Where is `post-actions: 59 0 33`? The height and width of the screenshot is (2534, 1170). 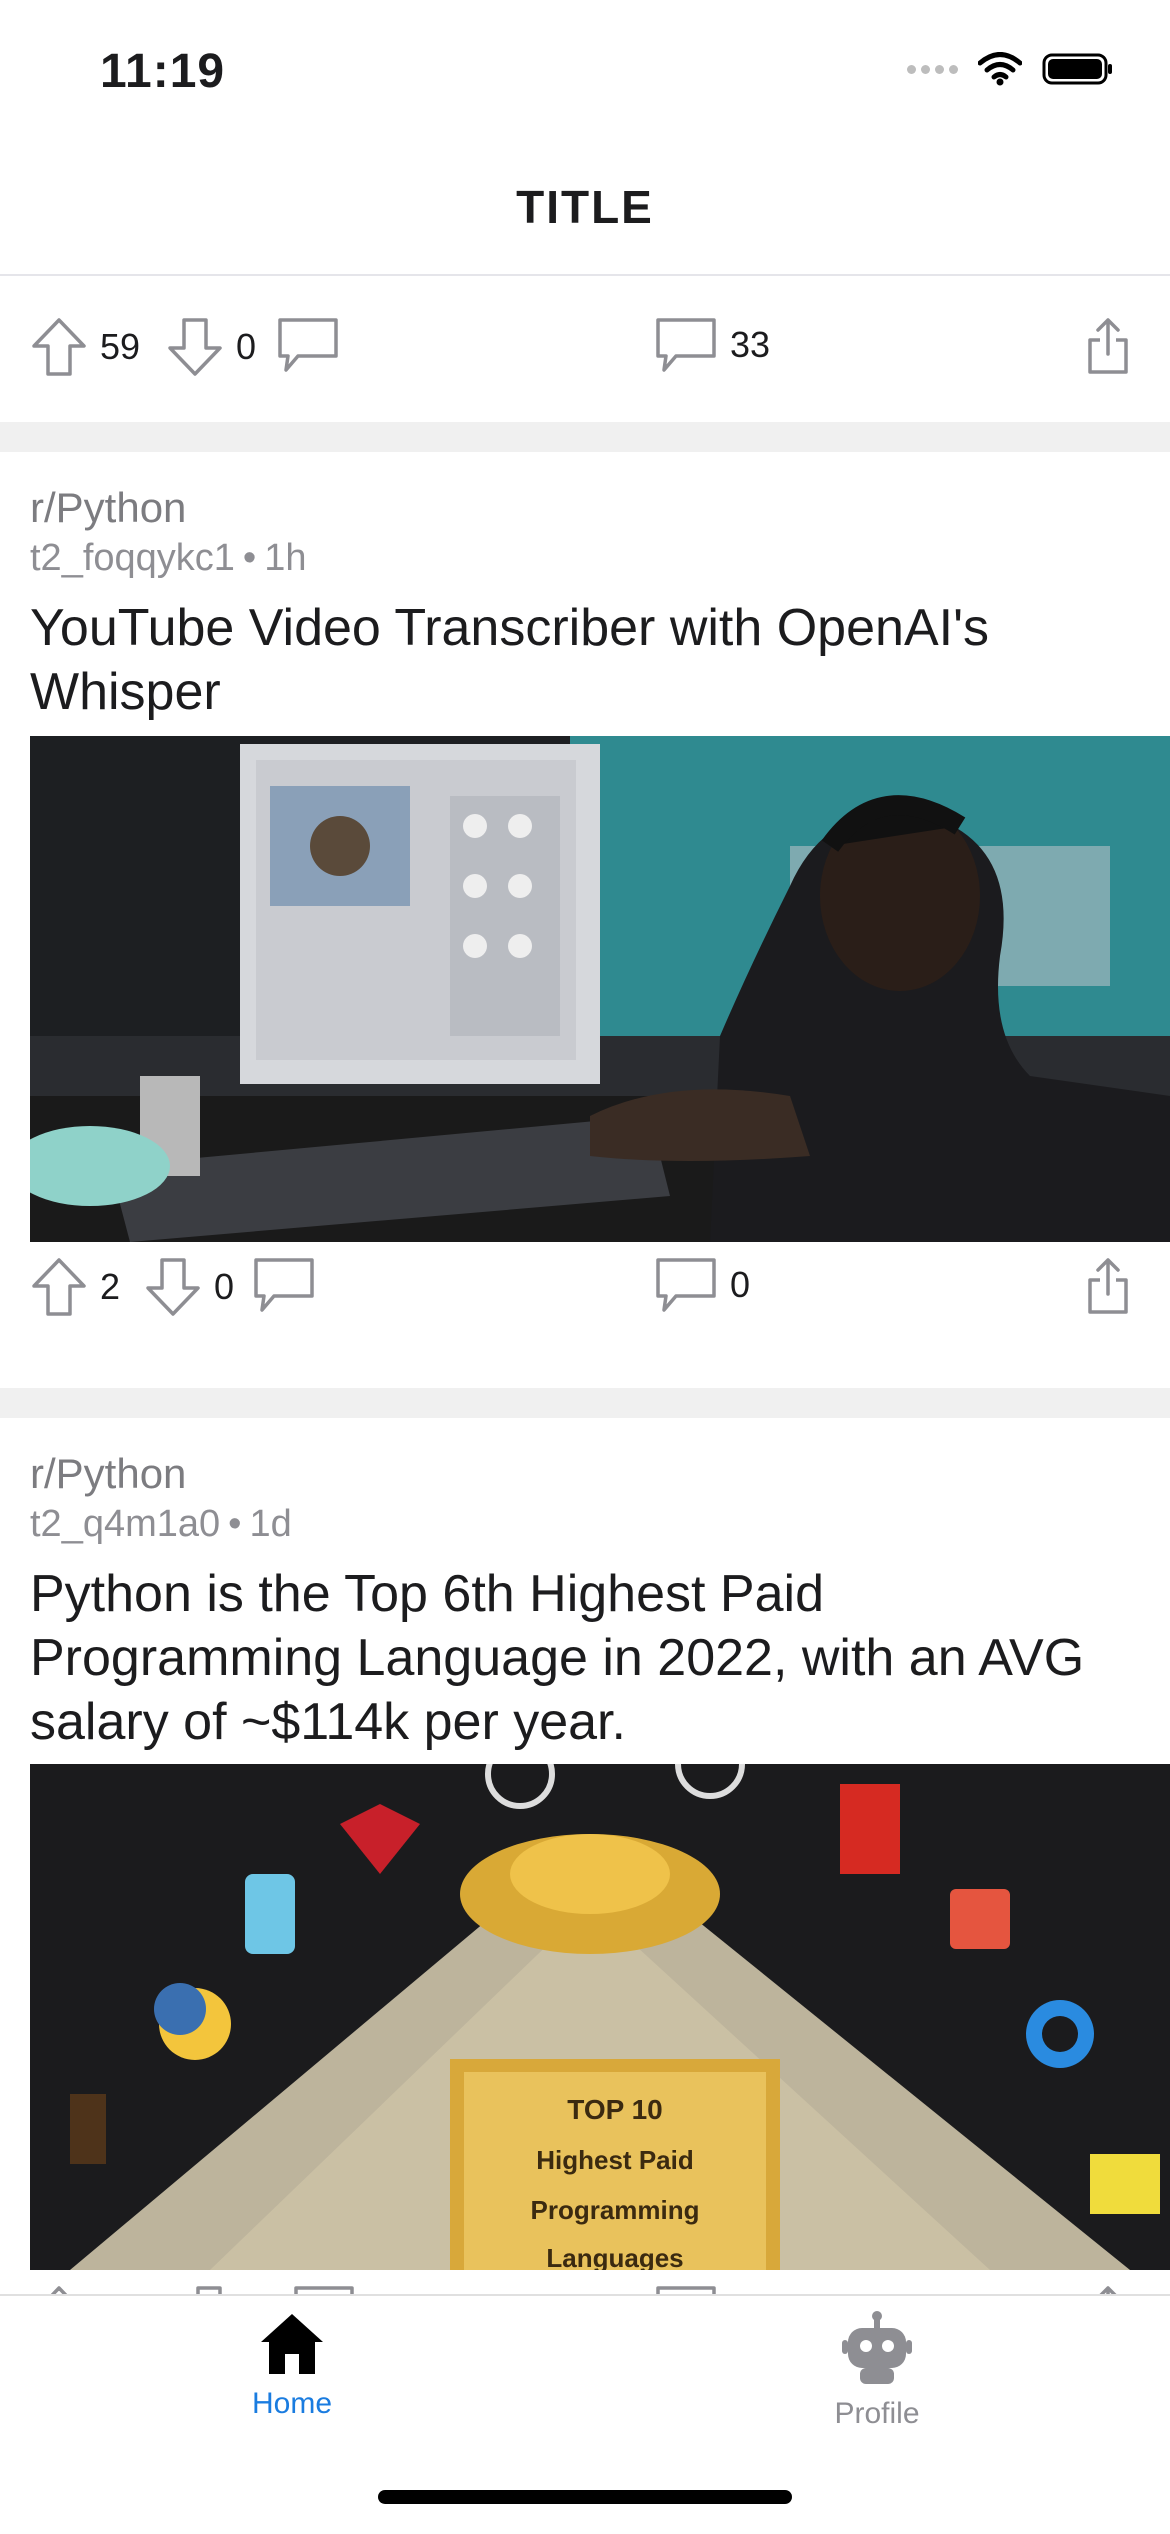
post-actions: 59 0 33 is located at coordinates (585, 349).